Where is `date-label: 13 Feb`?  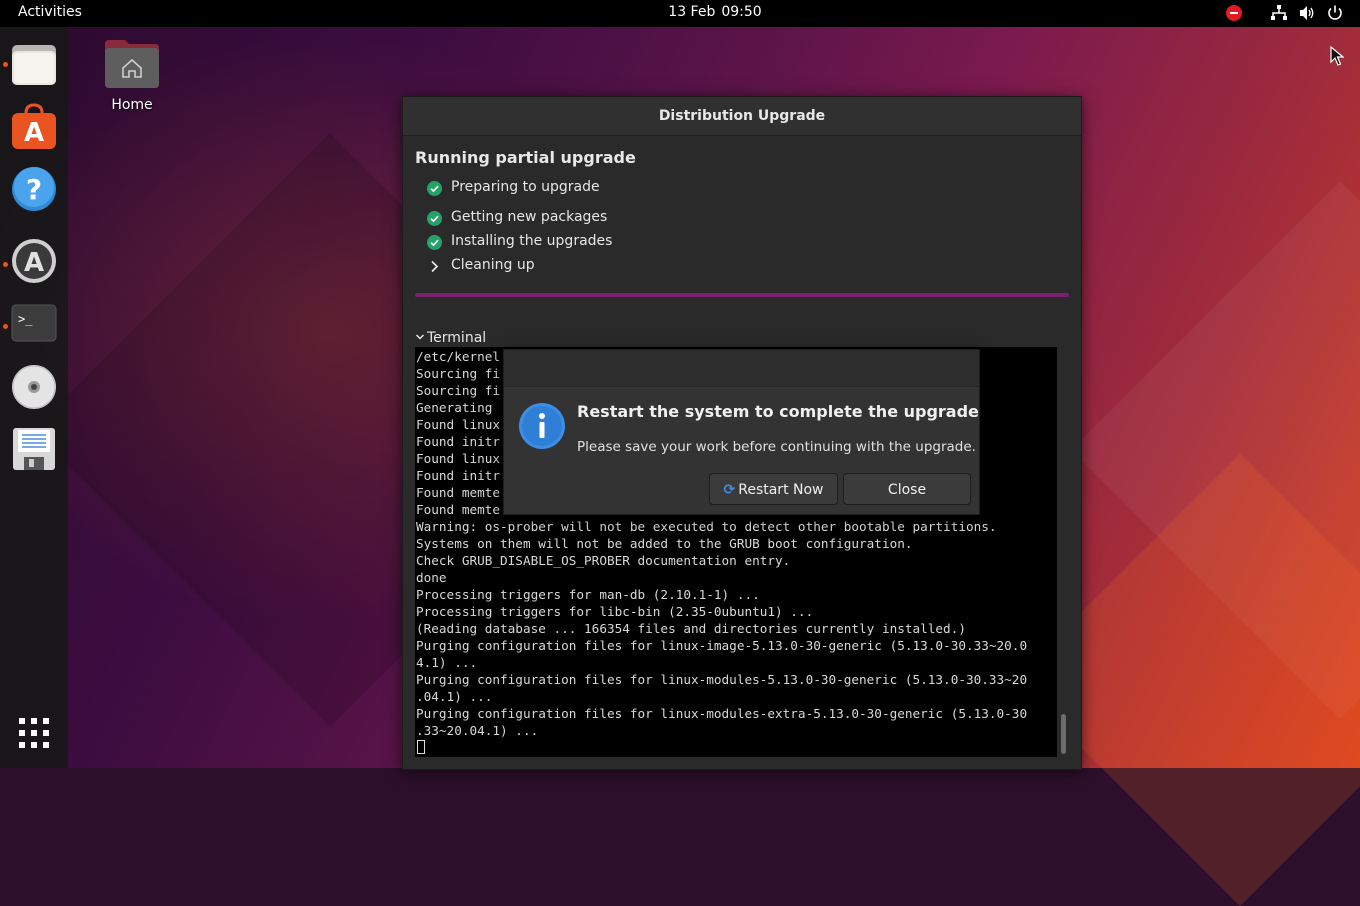 date-label: 13 Feb is located at coordinates (692, 12).